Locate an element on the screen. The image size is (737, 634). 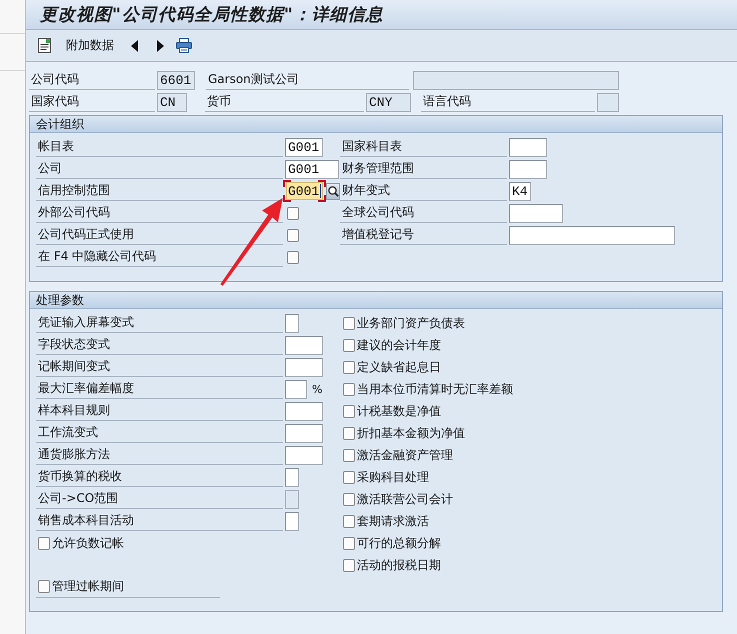
checkbox-label: 定义缺省起息日 is located at coordinates (399, 367).